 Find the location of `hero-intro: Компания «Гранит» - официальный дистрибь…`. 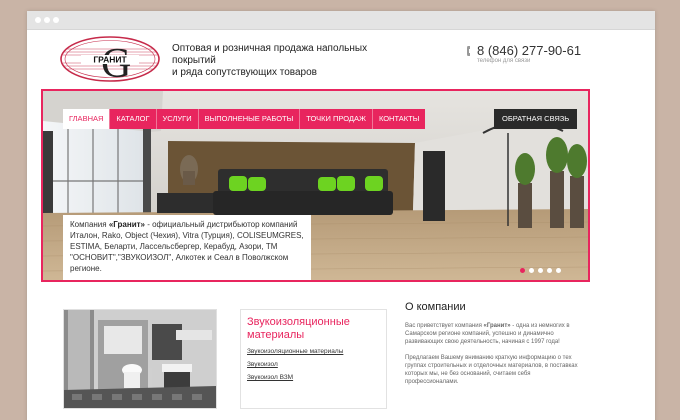

hero-intro: Компания «Гранит» - официальный дистрибь… is located at coordinates (187, 247).